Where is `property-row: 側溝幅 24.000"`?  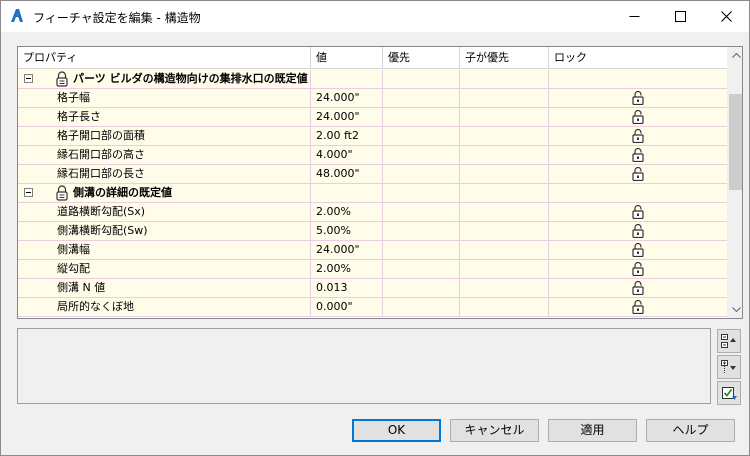 property-row: 側溝幅 24.000" is located at coordinates (372, 250).